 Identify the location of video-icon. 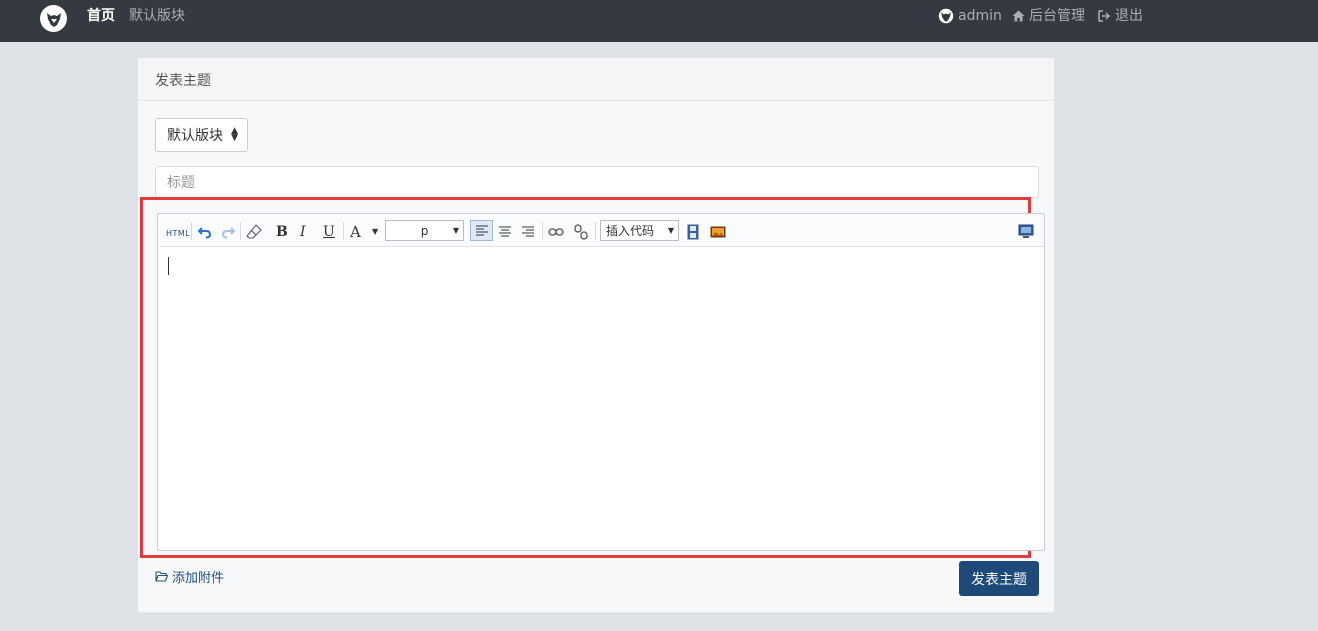
(693, 231).